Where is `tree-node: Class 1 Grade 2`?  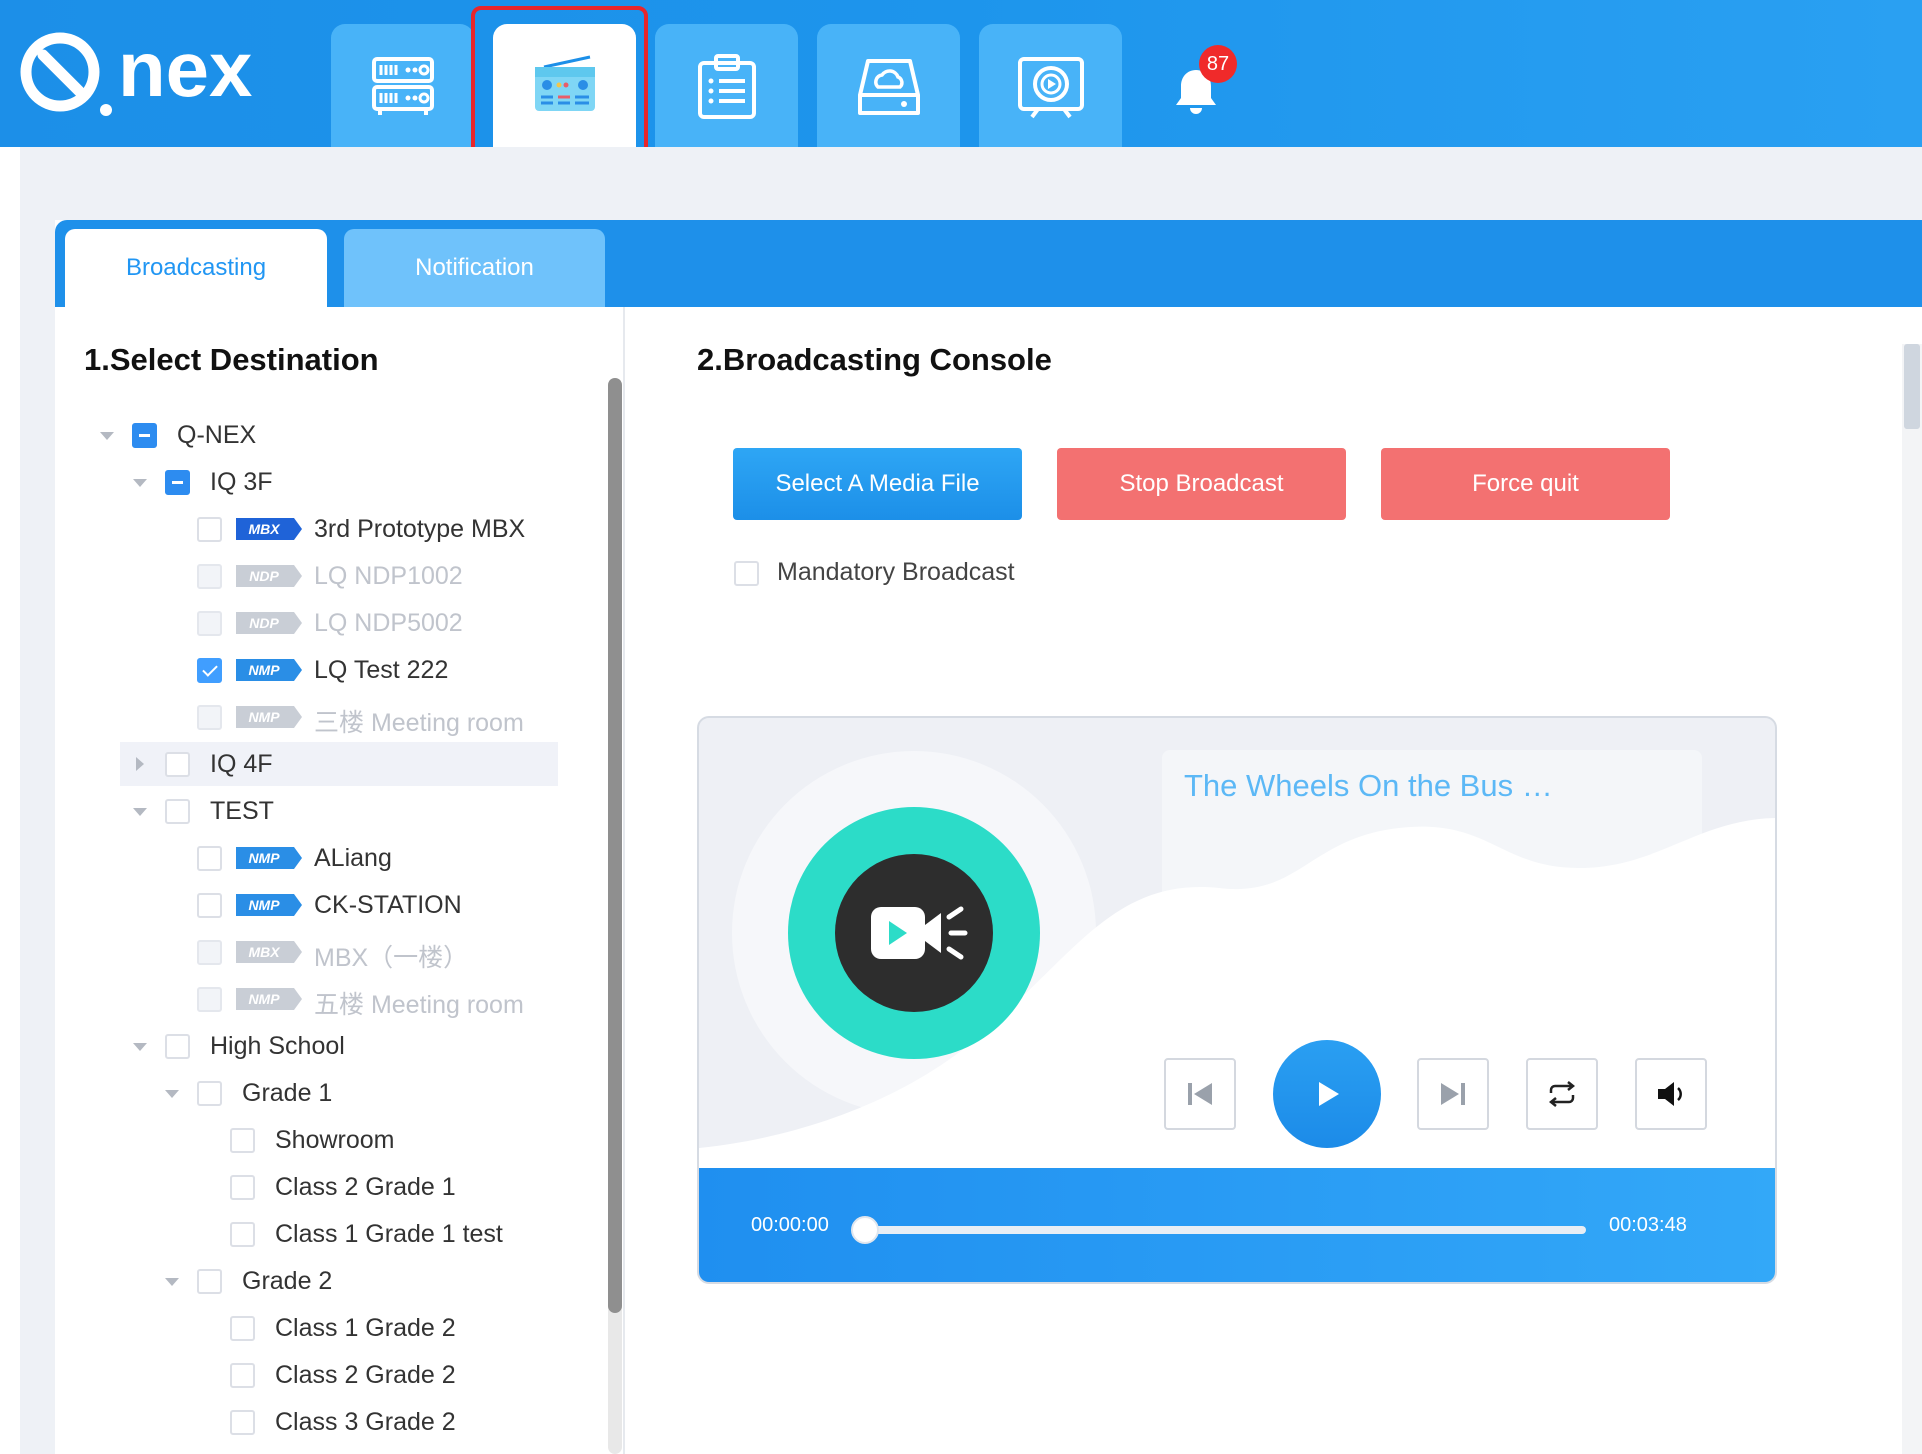 tree-node: Class 1 Grade 2 is located at coordinates (360, 1328).